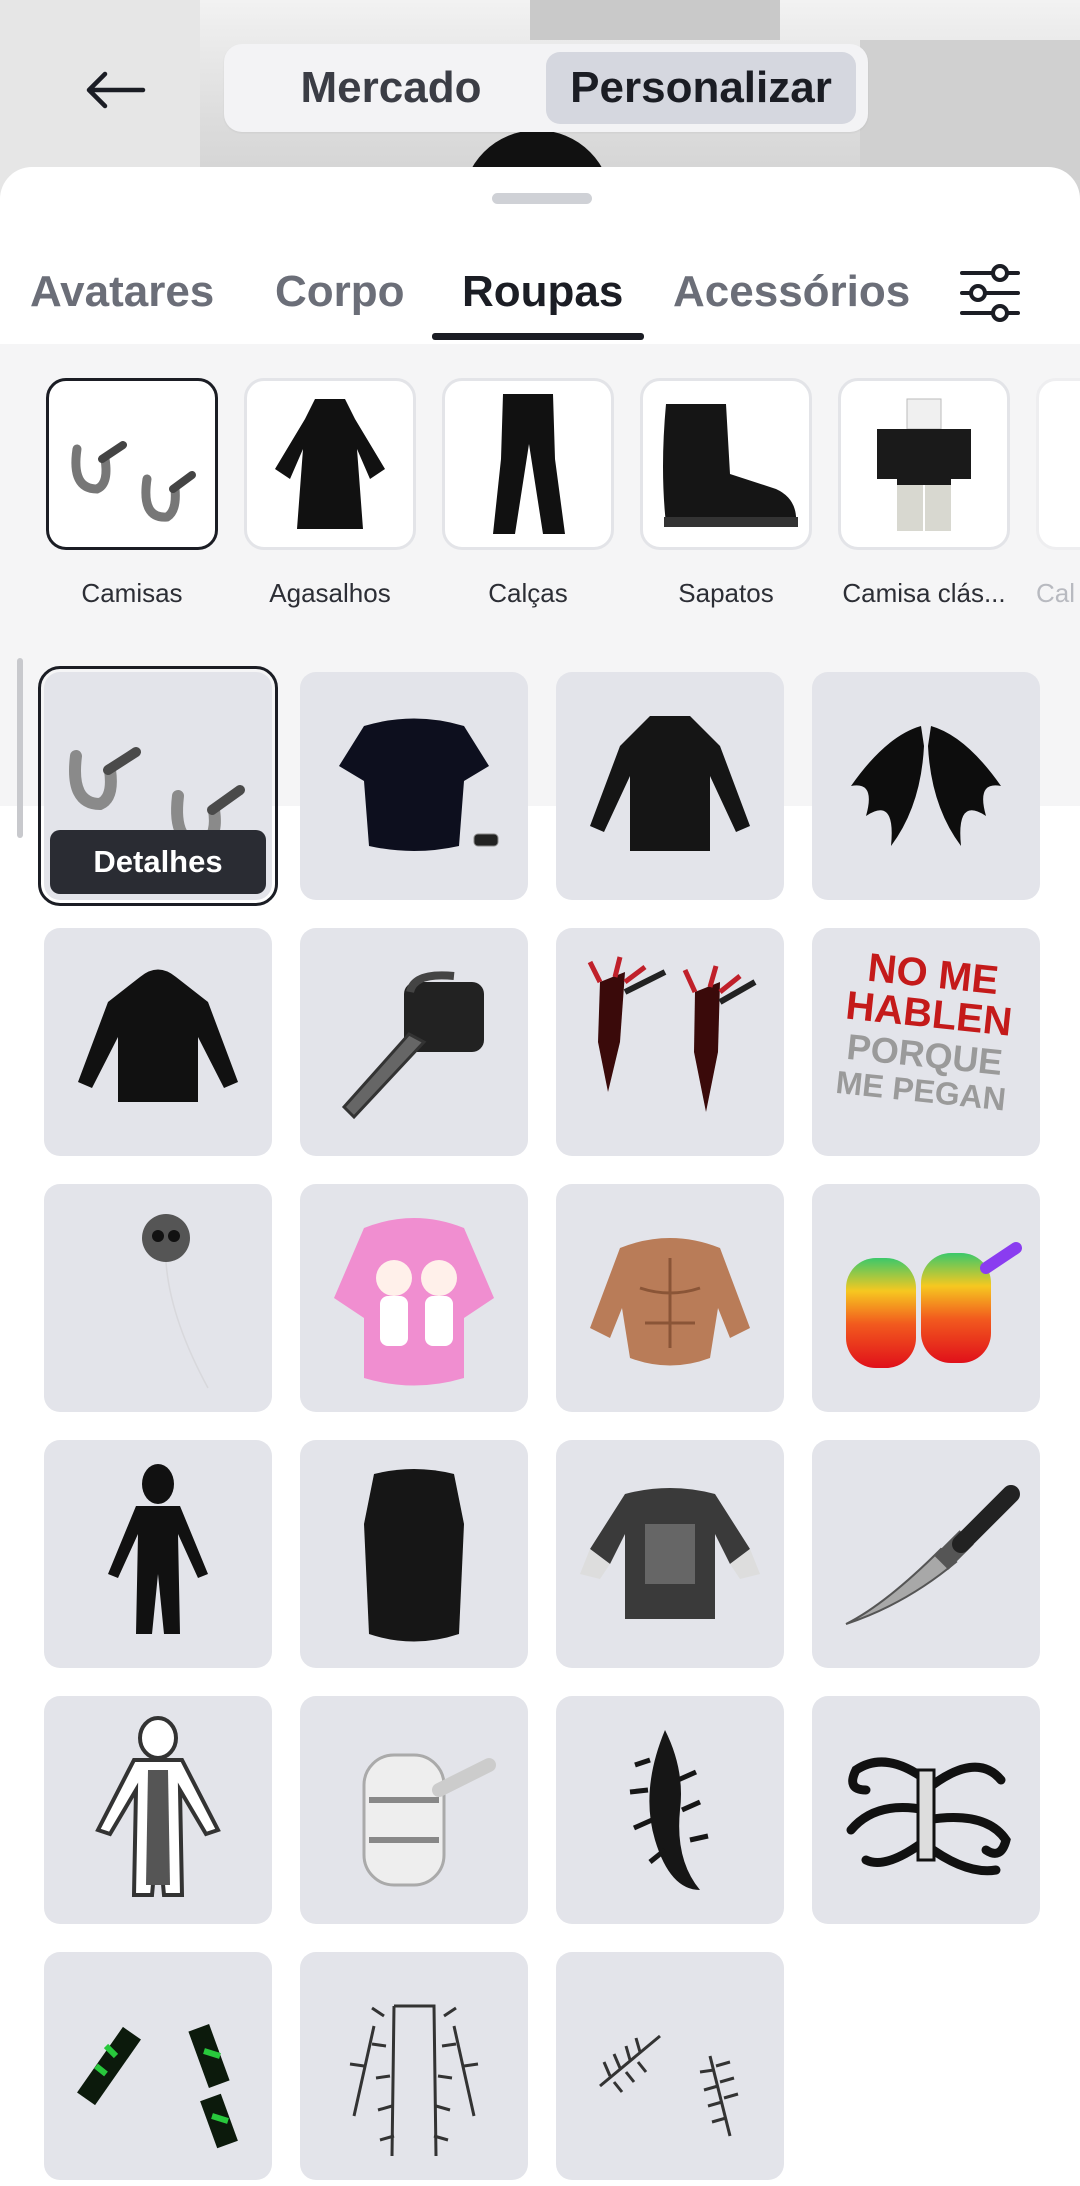 Image resolution: width=1080 pixels, height=2186 pixels. I want to click on subcategory-label: Agasalhos, so click(330, 593).